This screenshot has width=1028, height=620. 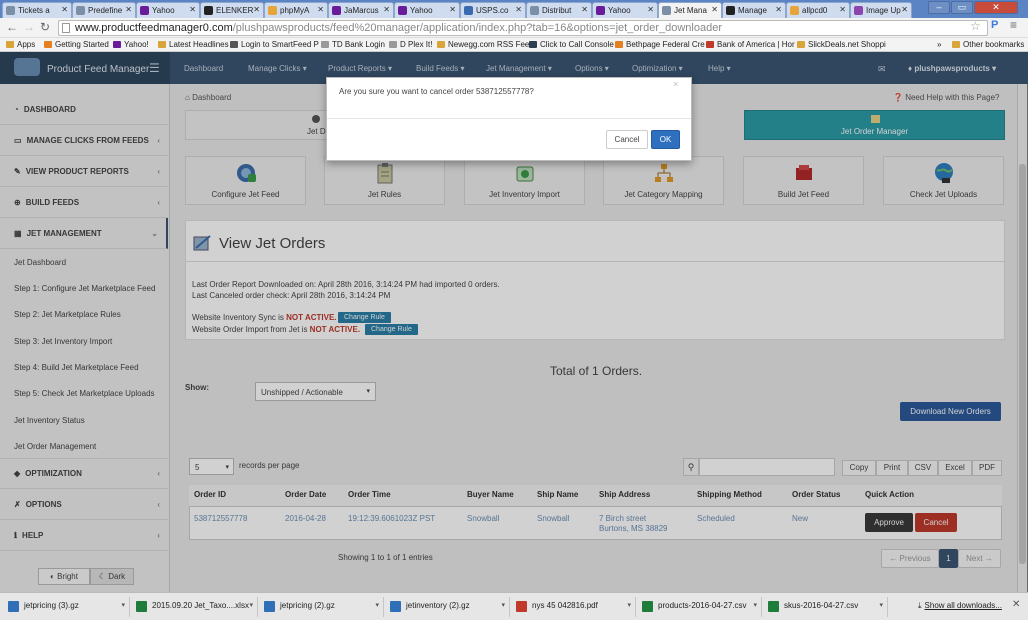 I want to click on browser-tab: allpcd0 ✕, so click(x=818, y=10).